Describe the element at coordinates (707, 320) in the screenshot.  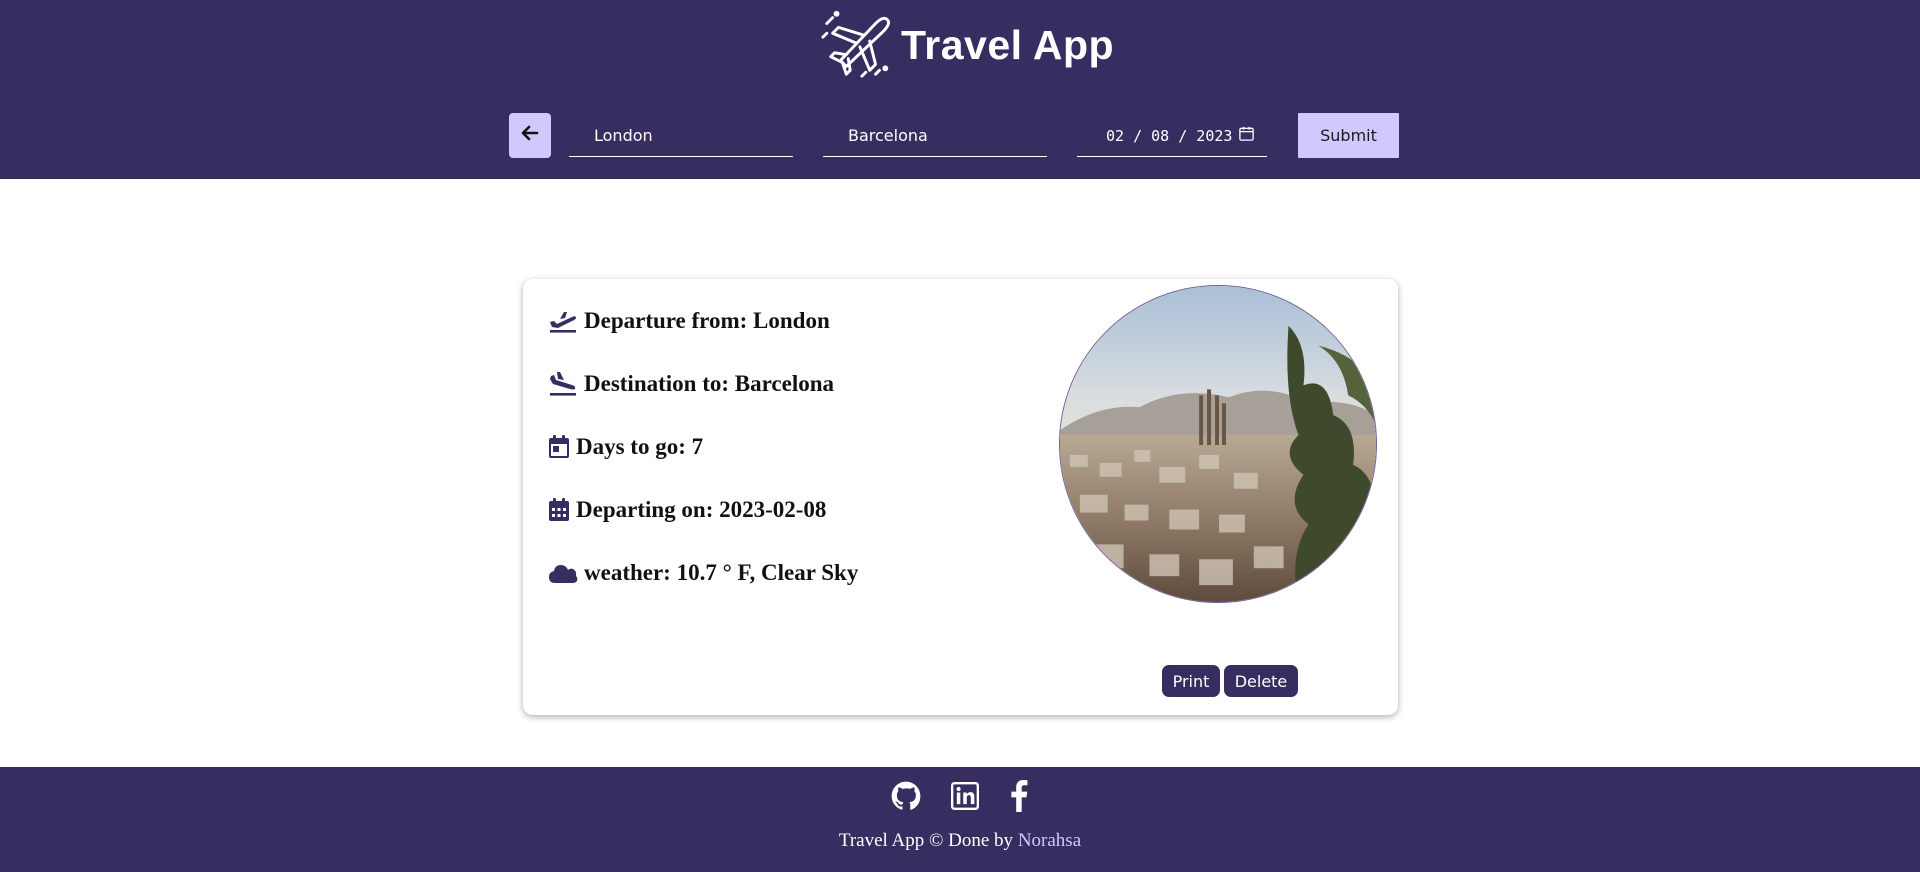
I see `trip-departure-text: Departure from: London` at that location.